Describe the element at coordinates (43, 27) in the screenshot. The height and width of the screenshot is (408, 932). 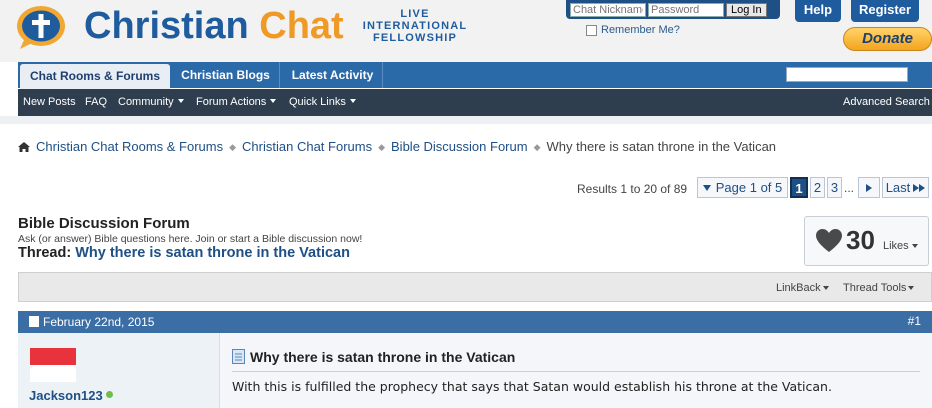
I see `logo-icon` at that location.